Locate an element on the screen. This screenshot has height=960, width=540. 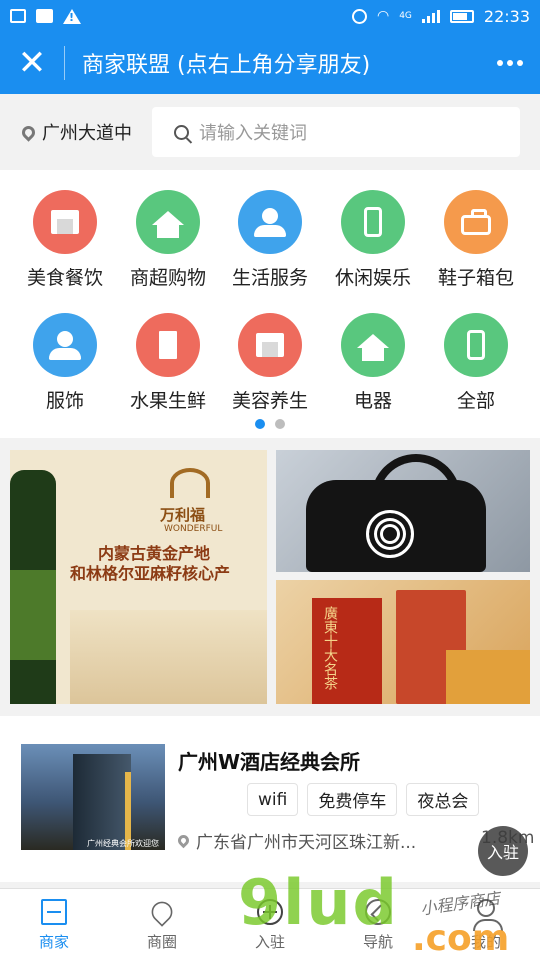
thumb-caption: 广州经典会所欢迎您 is located at coordinates (123, 843).